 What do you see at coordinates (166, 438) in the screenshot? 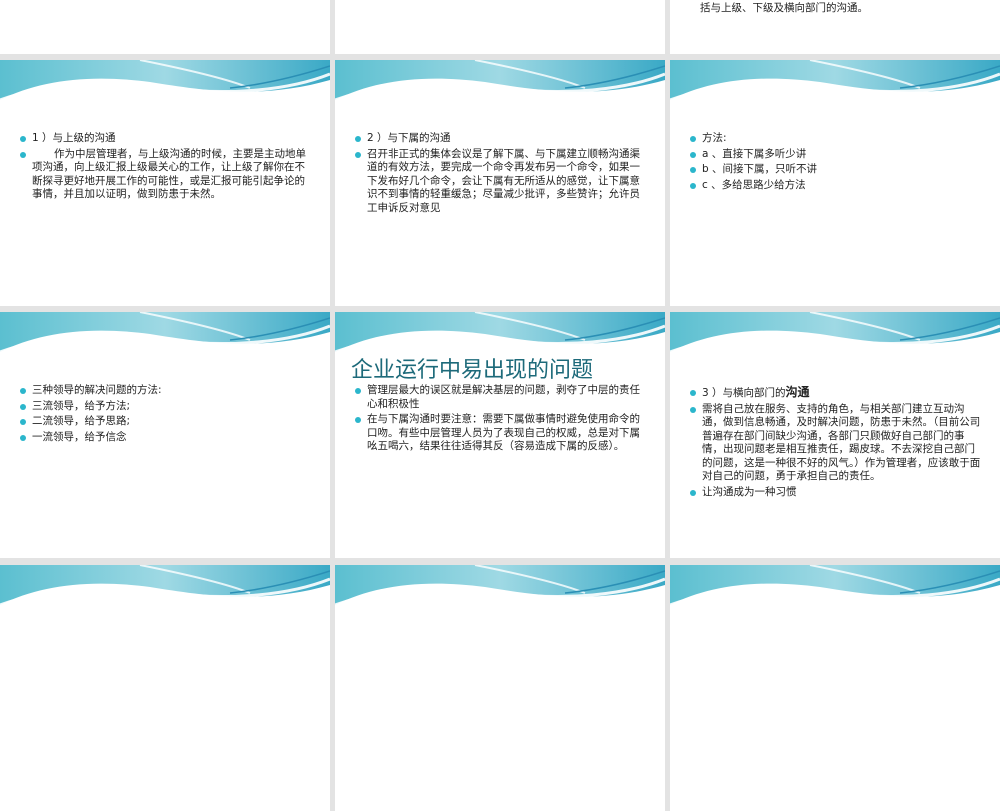
I see `bullet: 一流领导，给予信念` at bounding box center [166, 438].